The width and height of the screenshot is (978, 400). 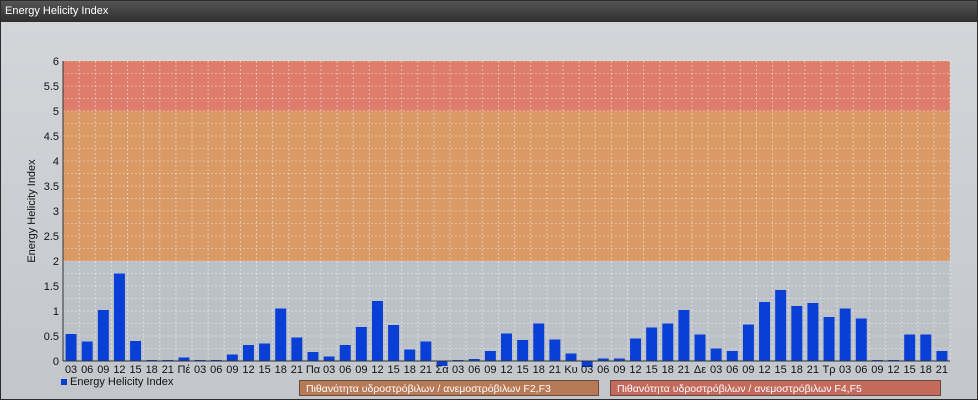 What do you see at coordinates (700, 370) in the screenshot?
I see `x-tick-label: Δε` at bounding box center [700, 370].